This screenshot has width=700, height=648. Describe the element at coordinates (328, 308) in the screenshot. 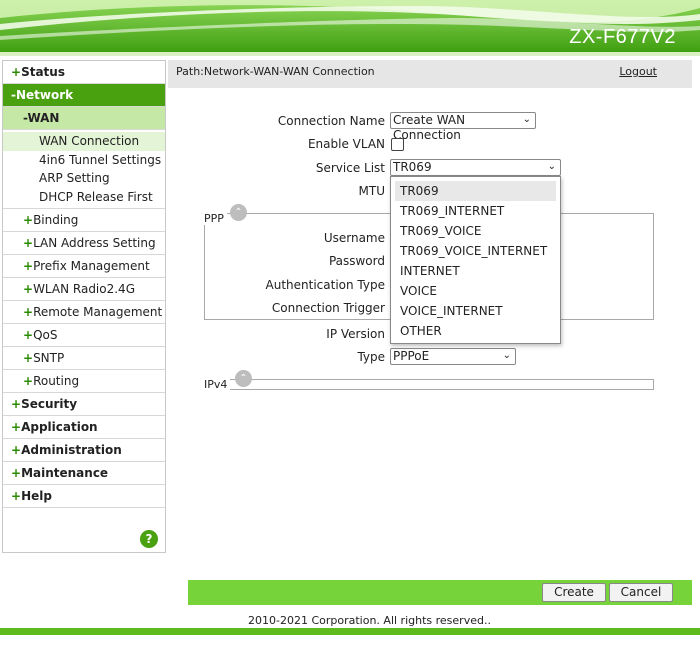

I see `conn-trigger-label: Connection Trigger` at that location.